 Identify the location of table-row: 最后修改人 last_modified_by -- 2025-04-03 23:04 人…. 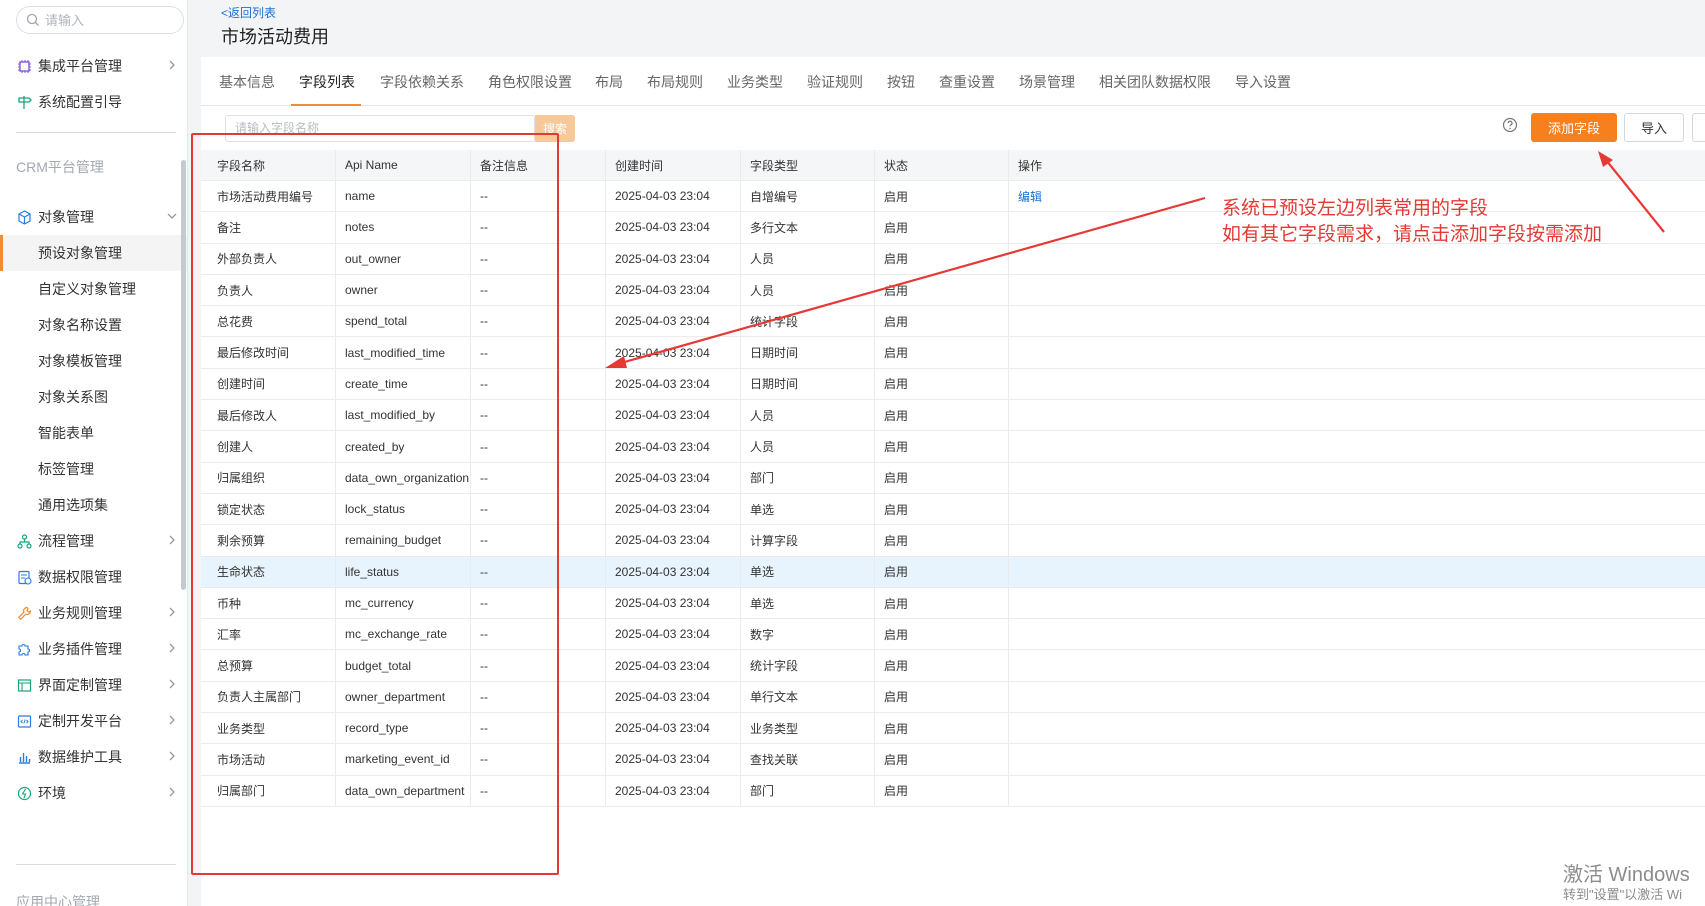
(953, 416).